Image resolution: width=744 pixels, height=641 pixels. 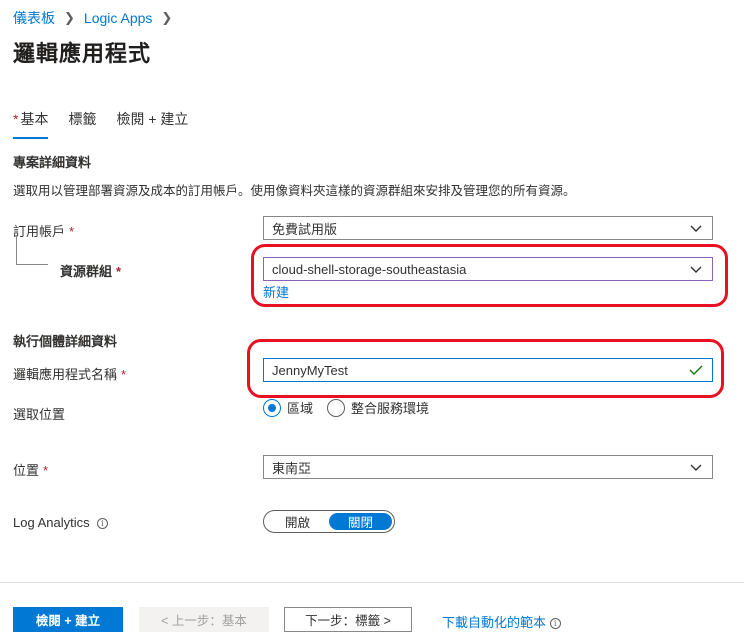 What do you see at coordinates (310, 370) in the screenshot?
I see `logic-app-name-value: JennyMyTest` at bounding box center [310, 370].